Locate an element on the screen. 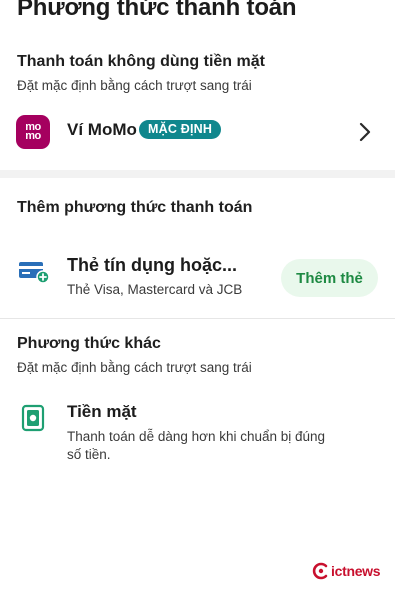 This screenshot has width=395, height=599. cash-icon is located at coordinates (33, 418).